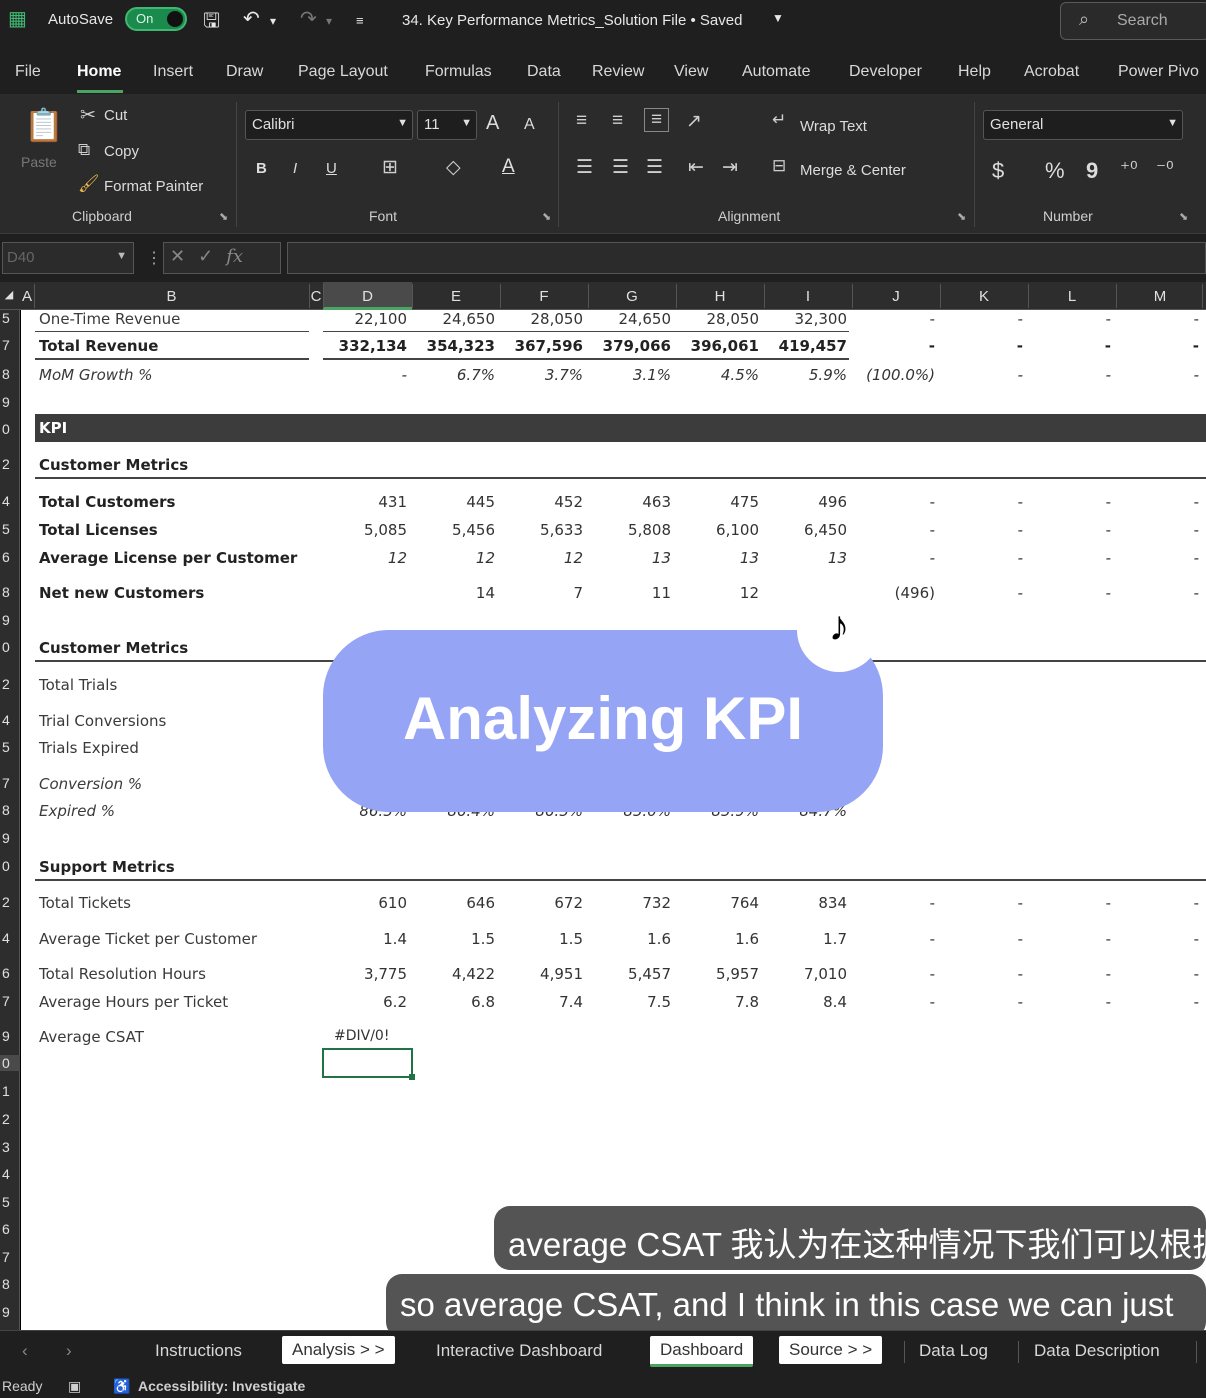 Image resolution: width=1206 pixels, height=1398 pixels. I want to click on row-header: 9, so click(10, 1312).